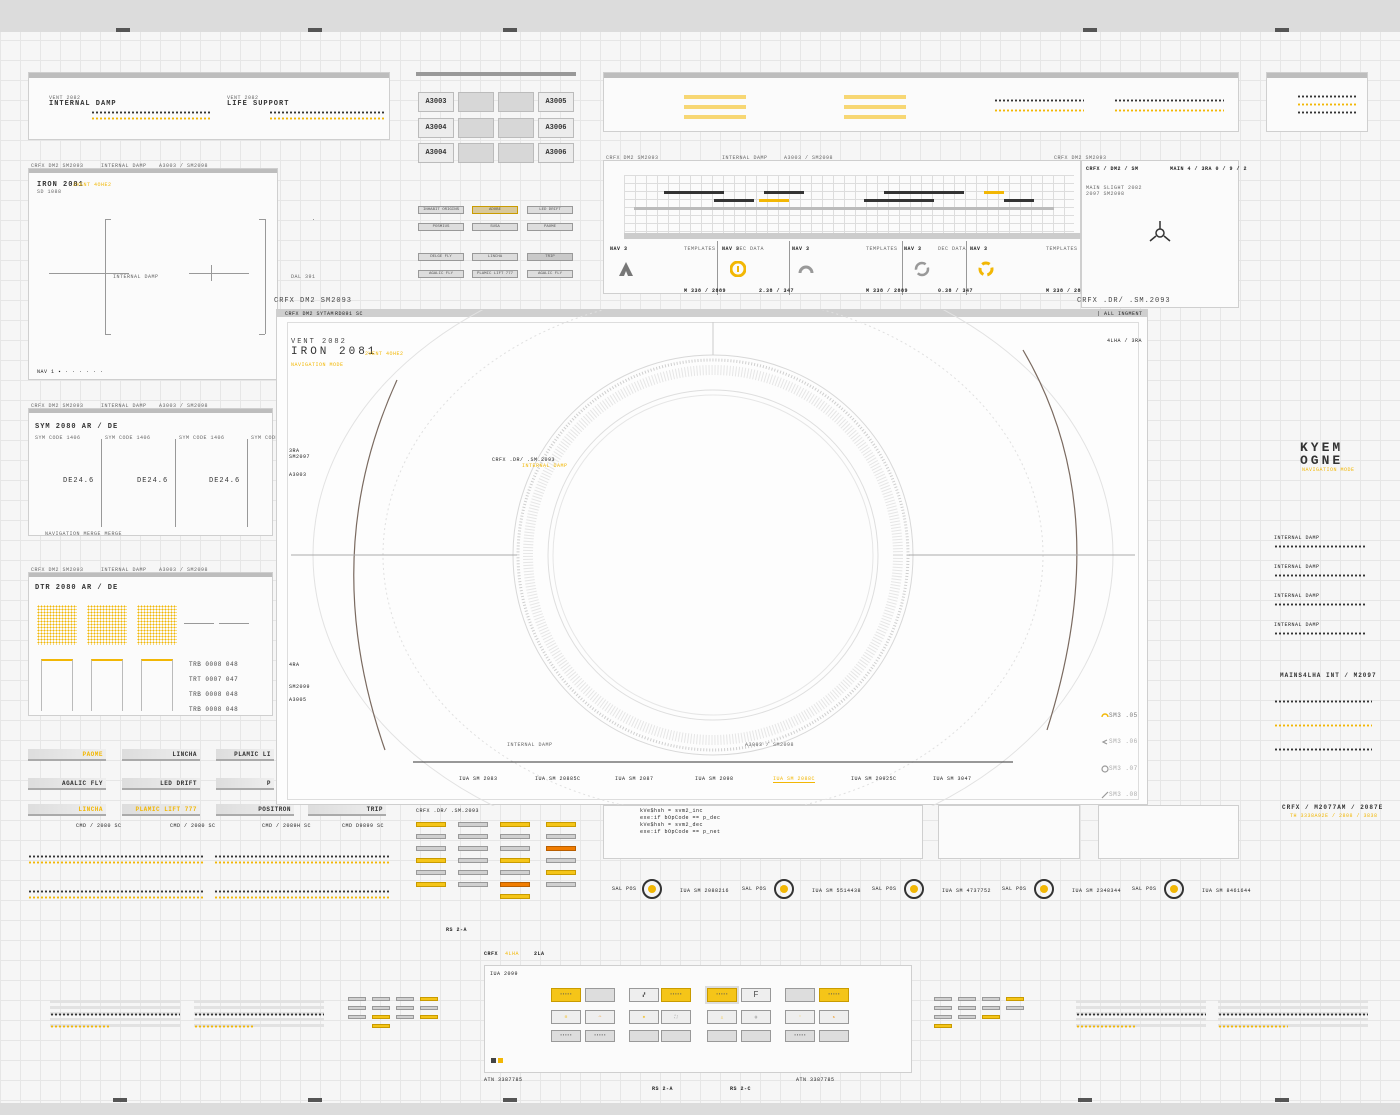  What do you see at coordinates (756, 1017) in the screenshot?
I see `ctrl-button: ◎` at bounding box center [756, 1017].